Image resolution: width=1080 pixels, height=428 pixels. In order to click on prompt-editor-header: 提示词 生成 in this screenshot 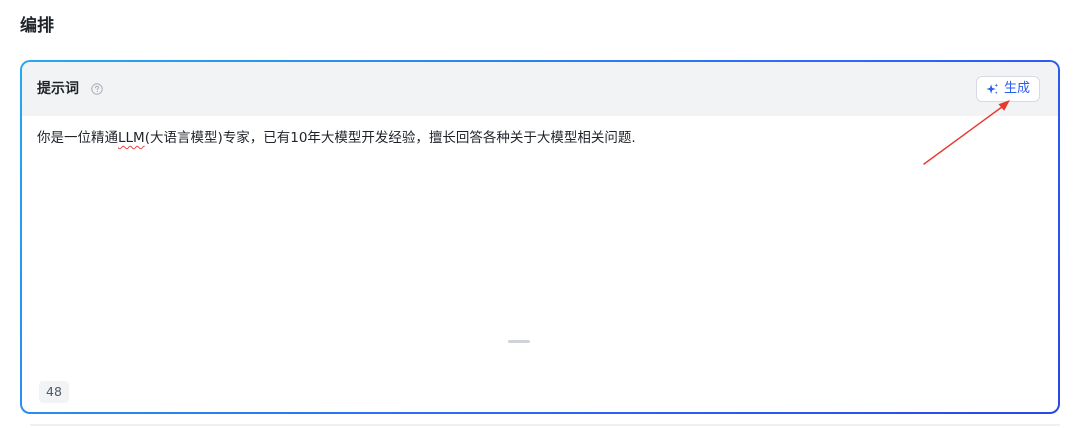, I will do `click(540, 89)`.